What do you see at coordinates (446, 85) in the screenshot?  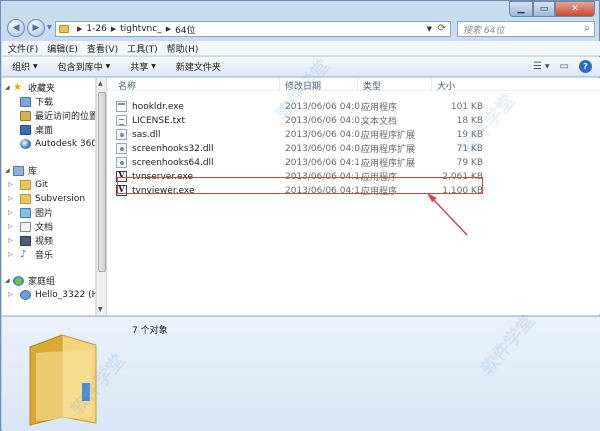 I see `column-size: 大小` at bounding box center [446, 85].